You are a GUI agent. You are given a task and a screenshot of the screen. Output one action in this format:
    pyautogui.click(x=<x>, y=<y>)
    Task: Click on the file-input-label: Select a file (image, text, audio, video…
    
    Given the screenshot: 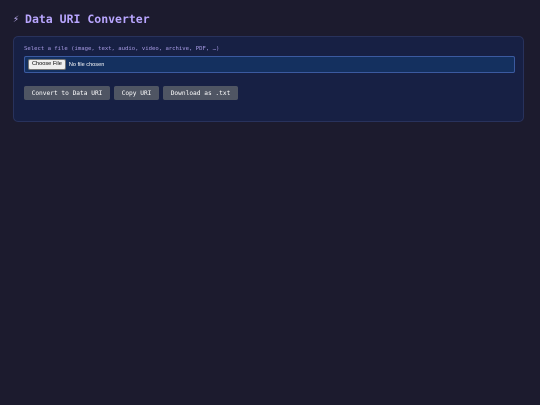 What is the action you would take?
    pyautogui.click(x=122, y=49)
    